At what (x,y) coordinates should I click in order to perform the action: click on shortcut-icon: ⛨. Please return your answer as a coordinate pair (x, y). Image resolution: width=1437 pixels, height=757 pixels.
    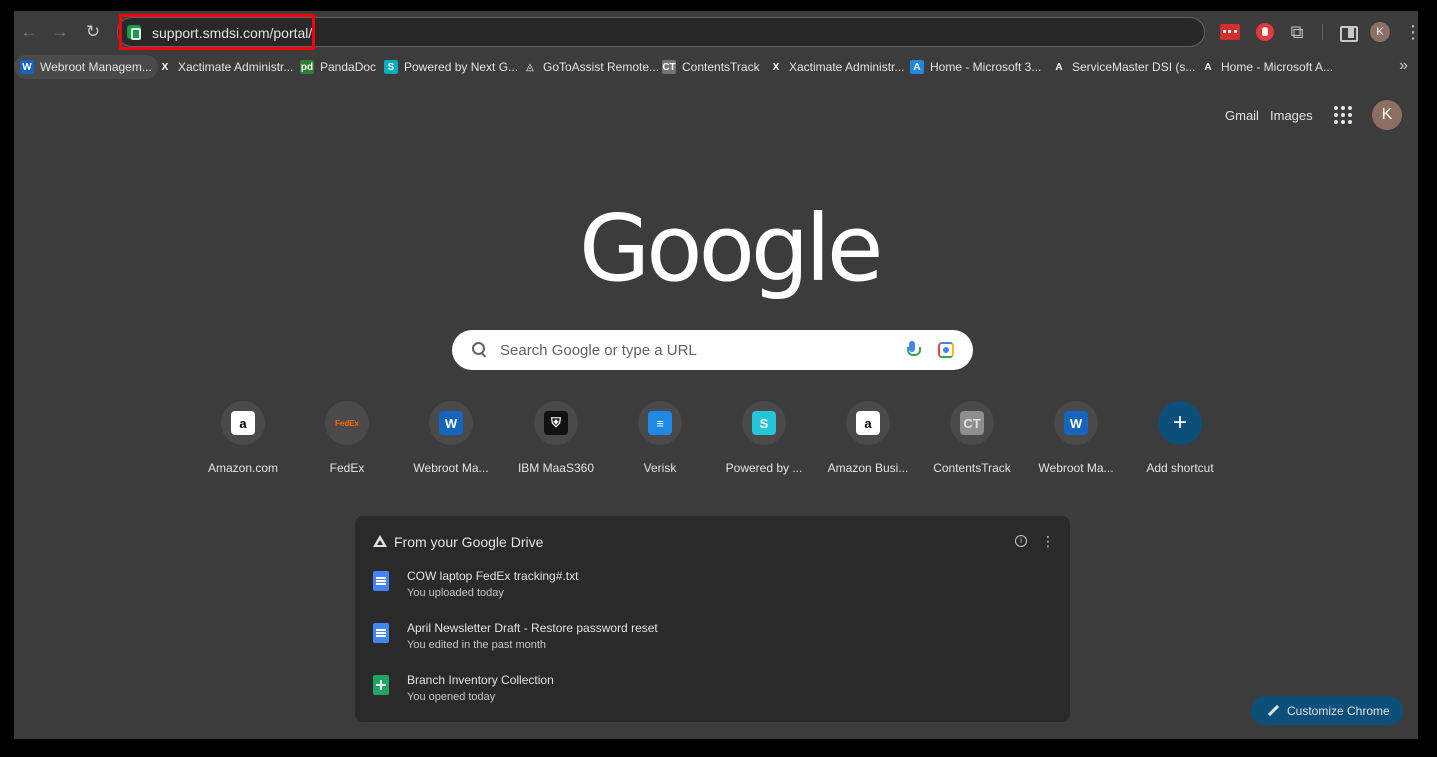
    Looking at the image, I should click on (556, 423).